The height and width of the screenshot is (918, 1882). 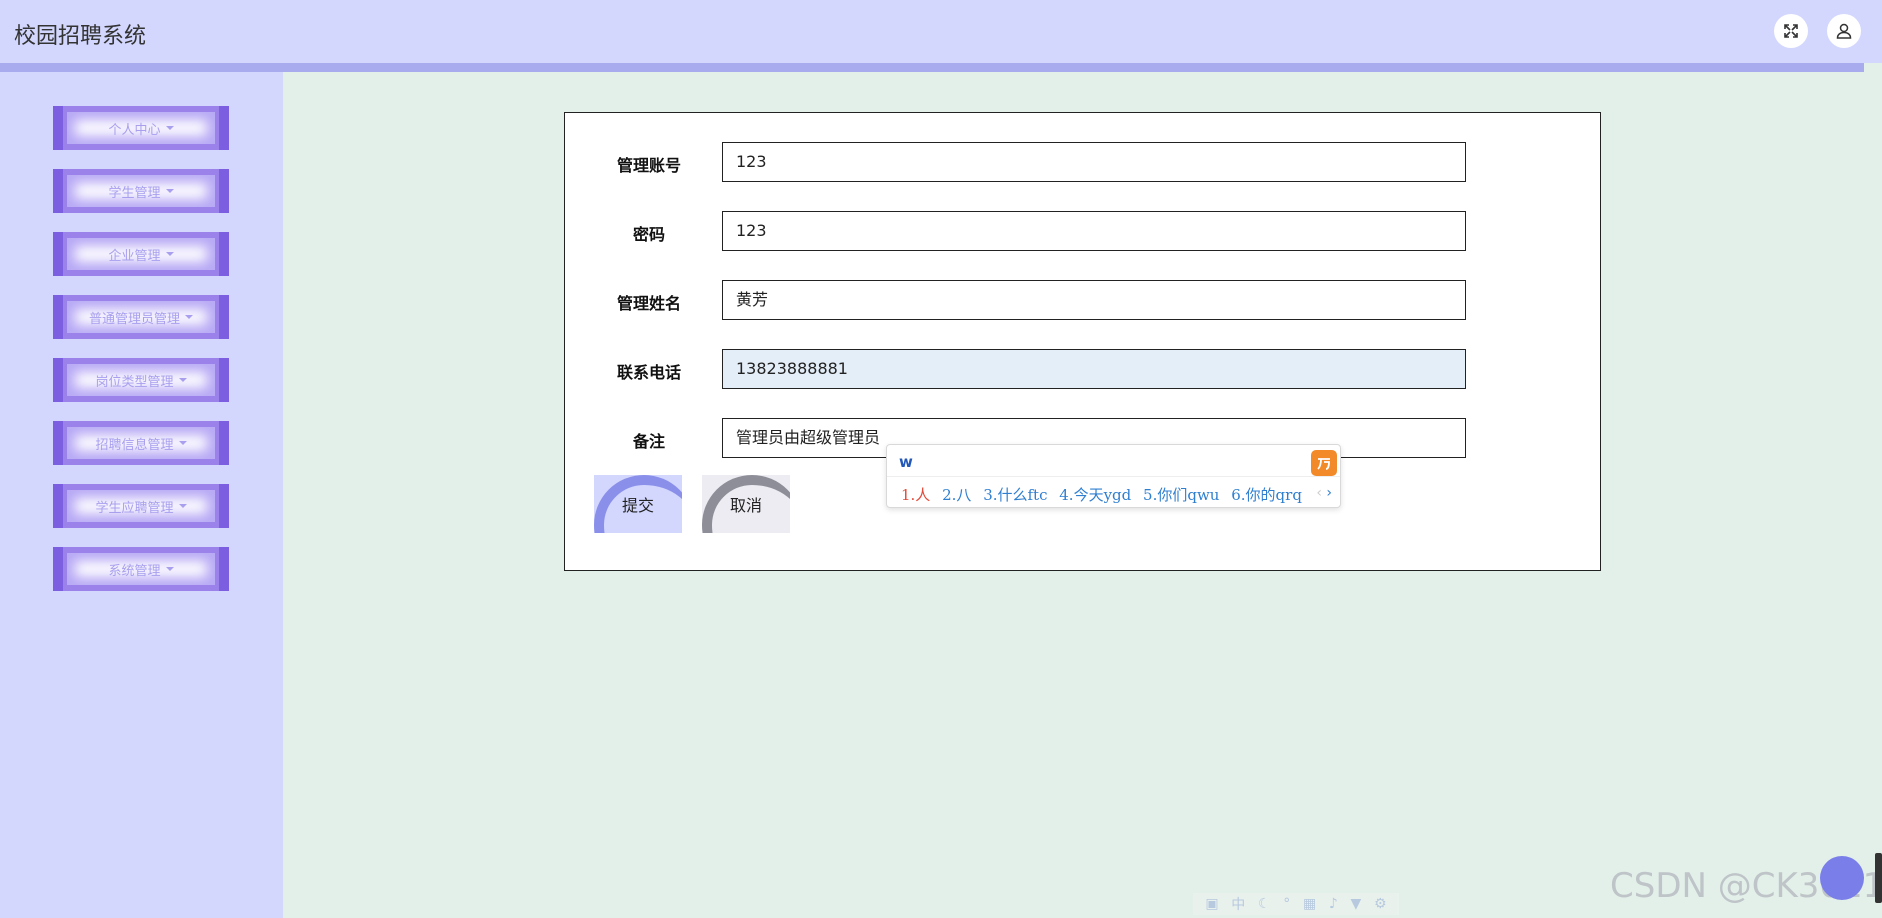 I want to click on sidebar-item-label: 企业管理, so click(x=134, y=256).